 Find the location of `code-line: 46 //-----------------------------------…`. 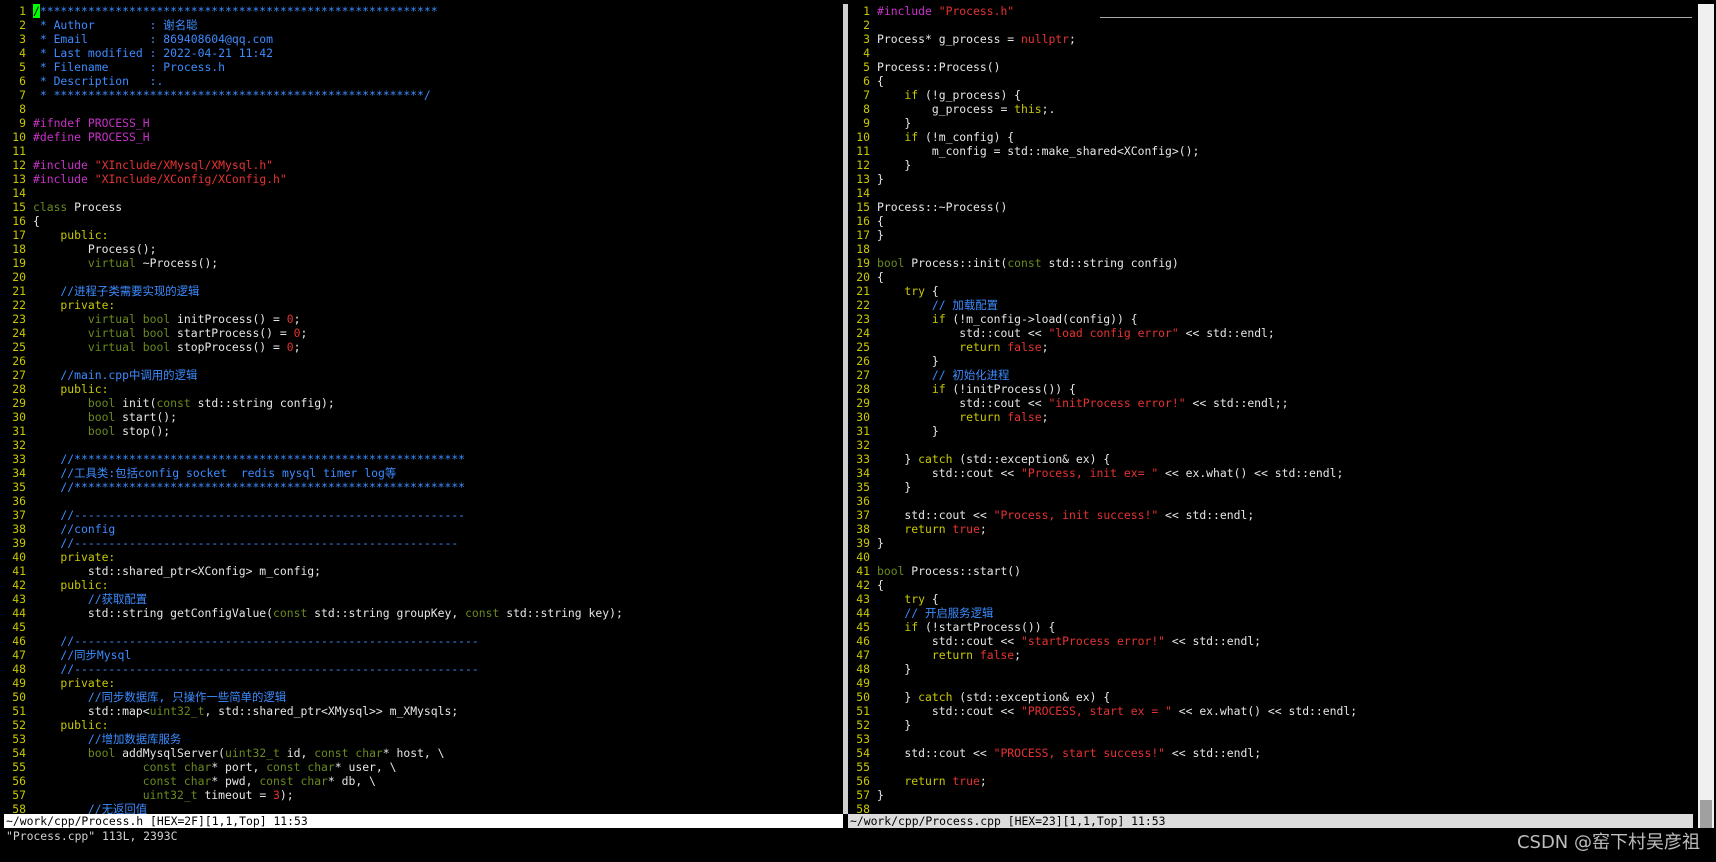

code-line: 46 //-----------------------------------… is located at coordinates (423, 641).